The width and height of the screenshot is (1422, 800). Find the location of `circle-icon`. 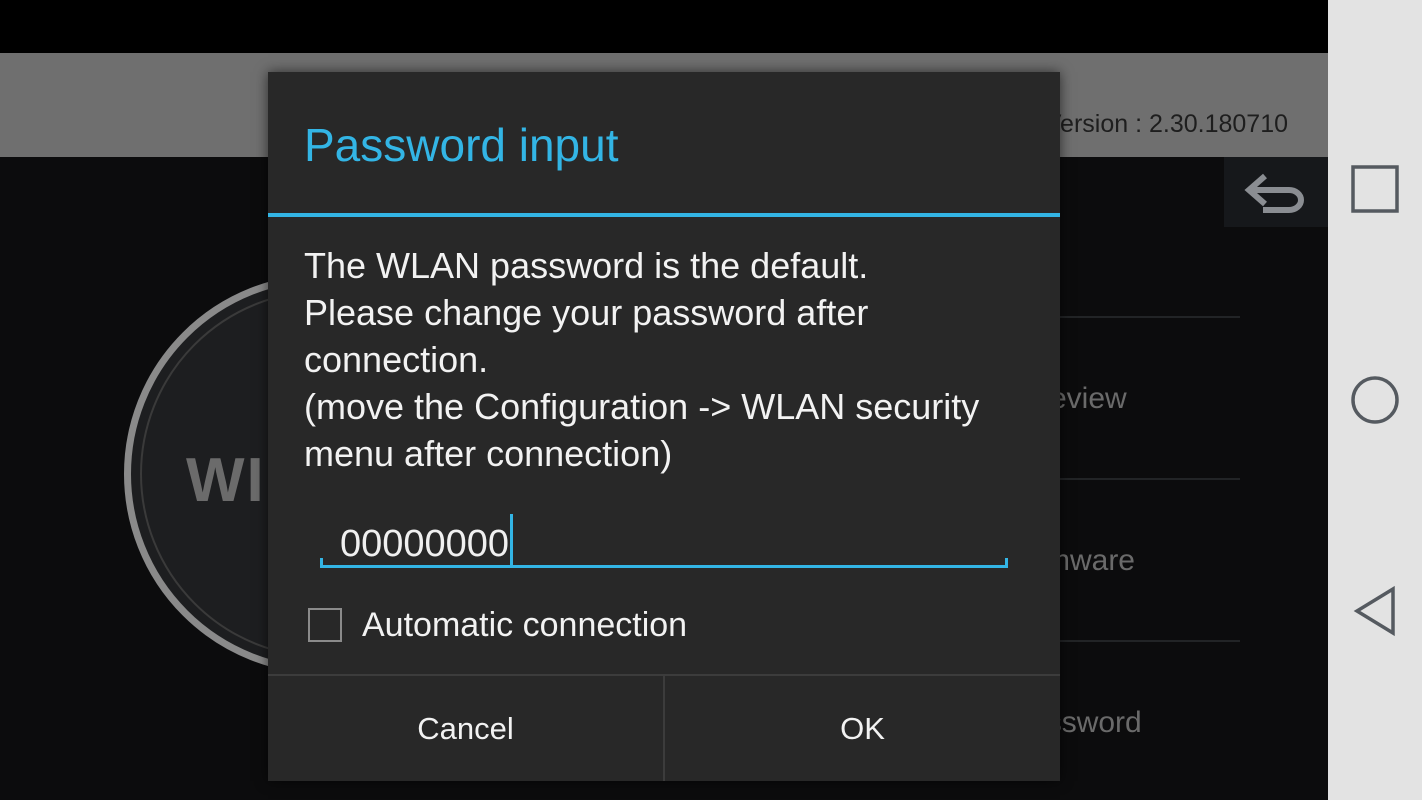

circle-icon is located at coordinates (1375, 400).